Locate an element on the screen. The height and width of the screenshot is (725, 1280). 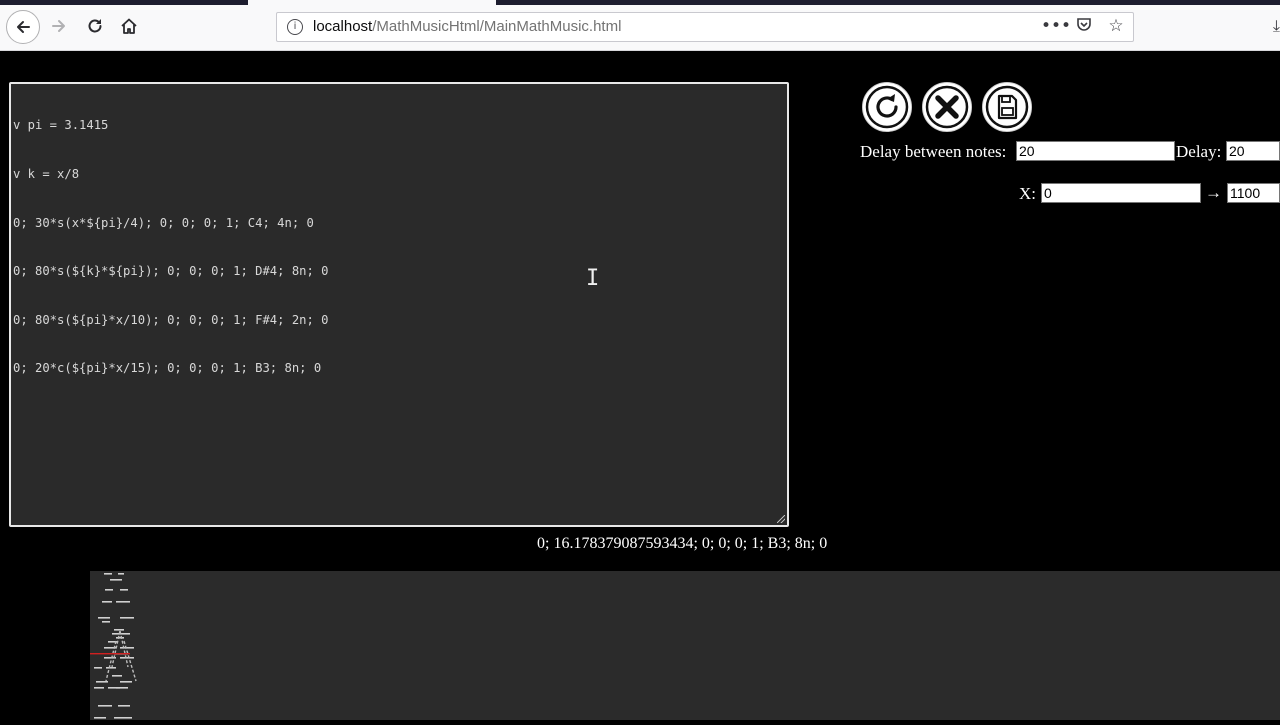
reload-icon is located at coordinates (95, 26).